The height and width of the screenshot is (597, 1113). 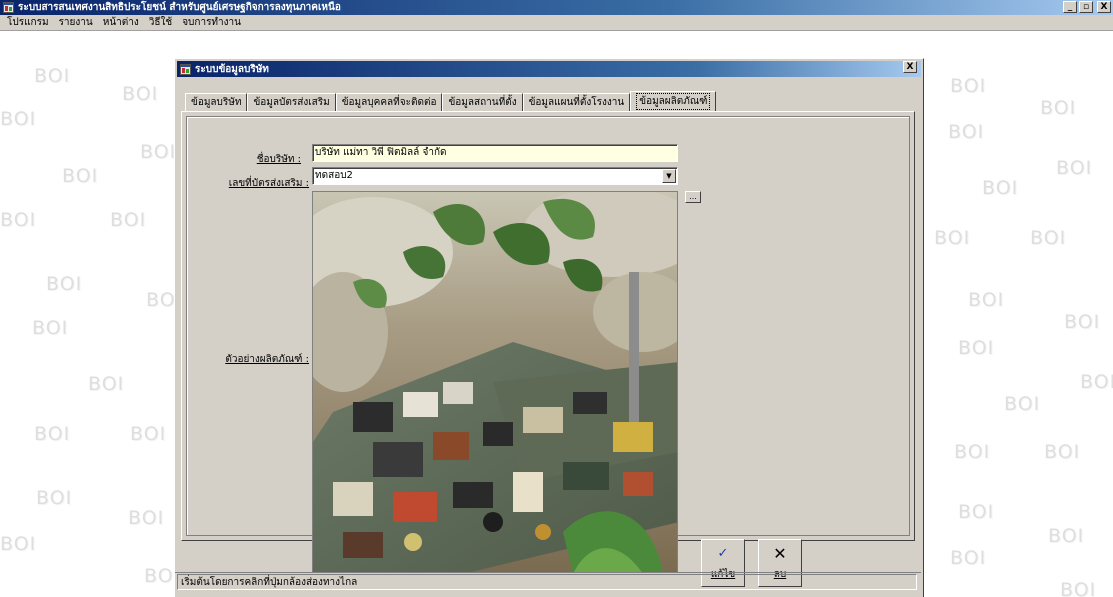 I want to click on menu-help: วิธีใช้, so click(x=160, y=22).